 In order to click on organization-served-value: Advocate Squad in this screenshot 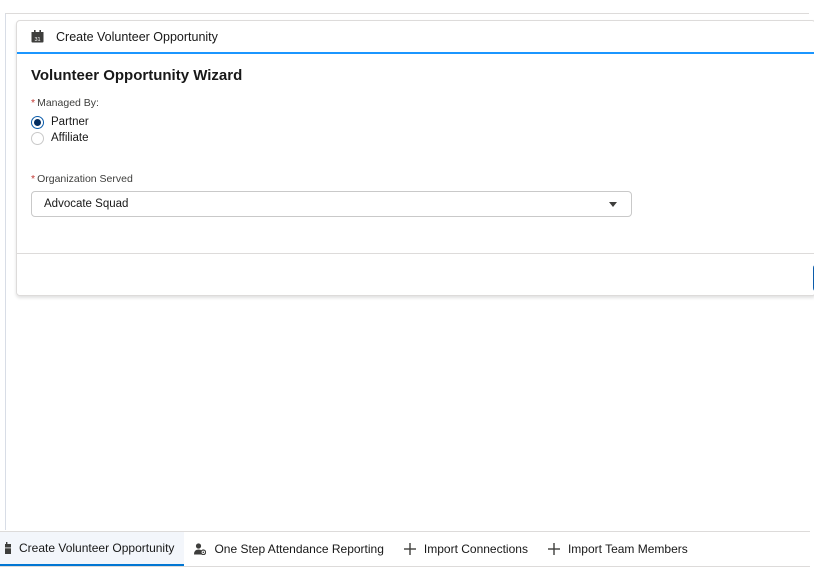, I will do `click(86, 204)`.